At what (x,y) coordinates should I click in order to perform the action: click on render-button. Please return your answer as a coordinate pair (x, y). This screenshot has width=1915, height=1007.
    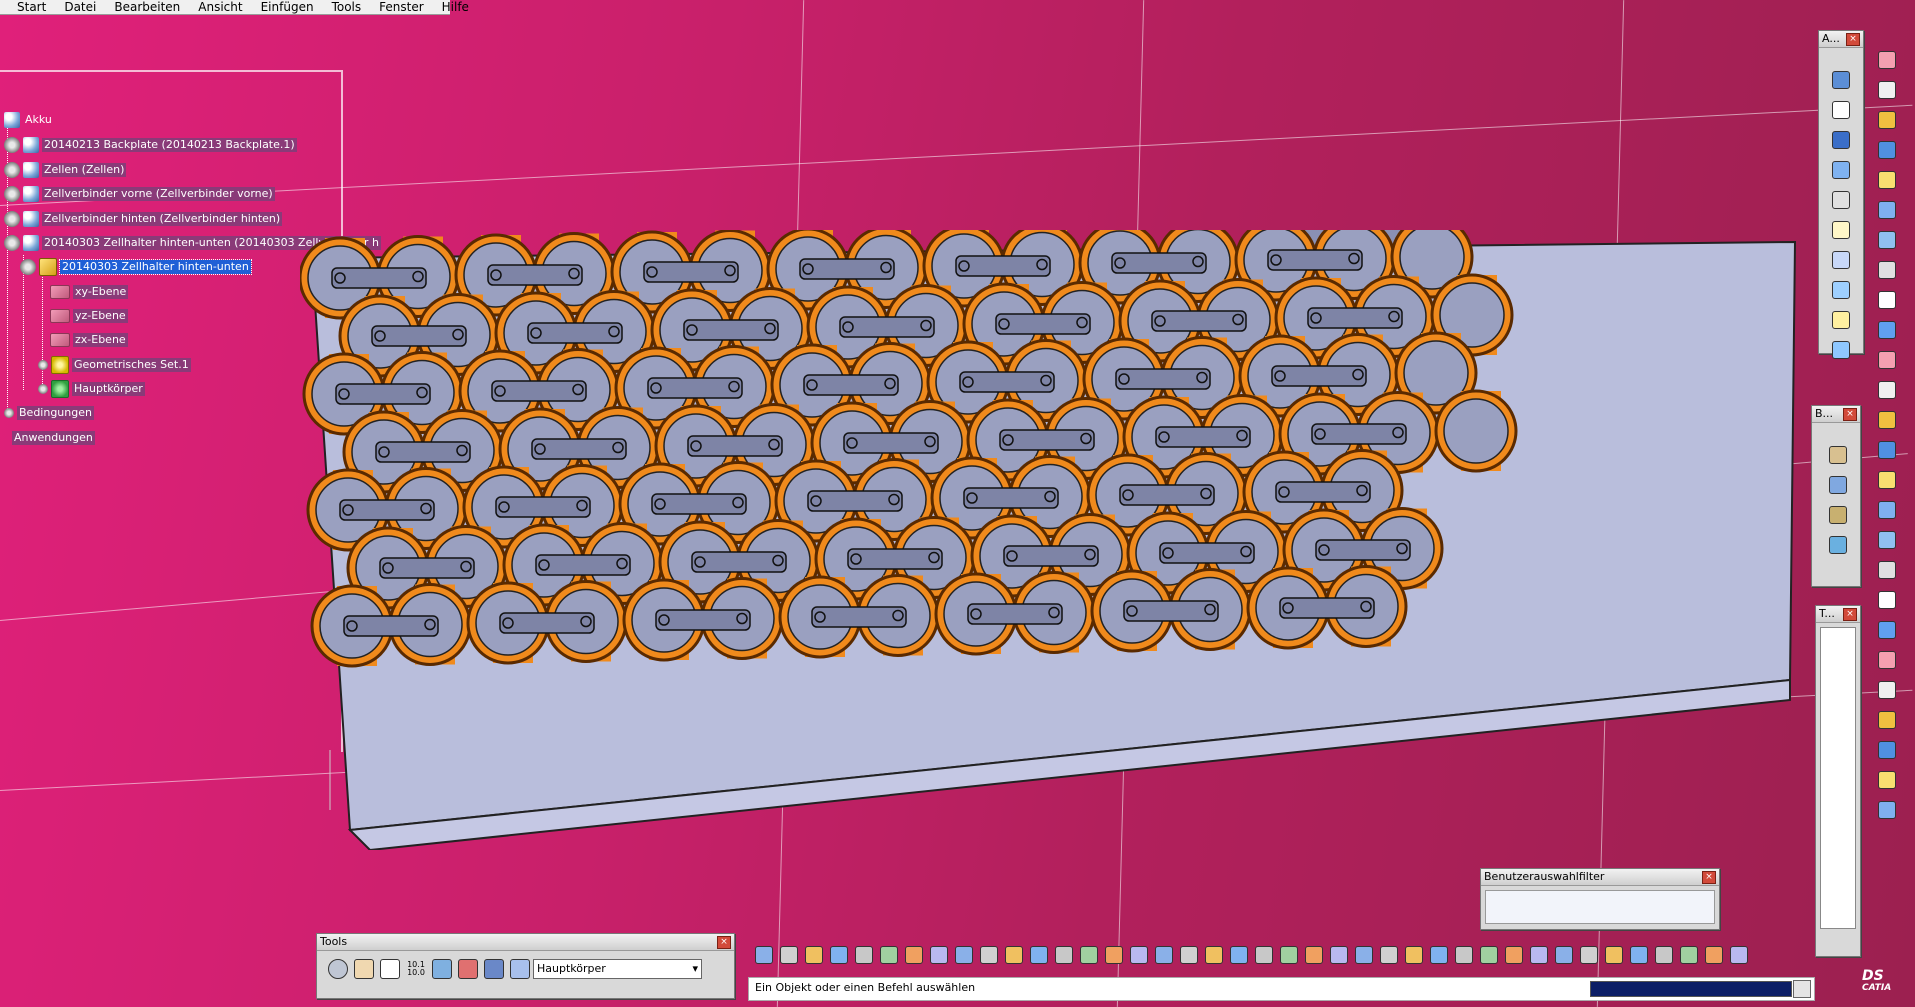
    Looking at the image, I should click on (1887, 330).